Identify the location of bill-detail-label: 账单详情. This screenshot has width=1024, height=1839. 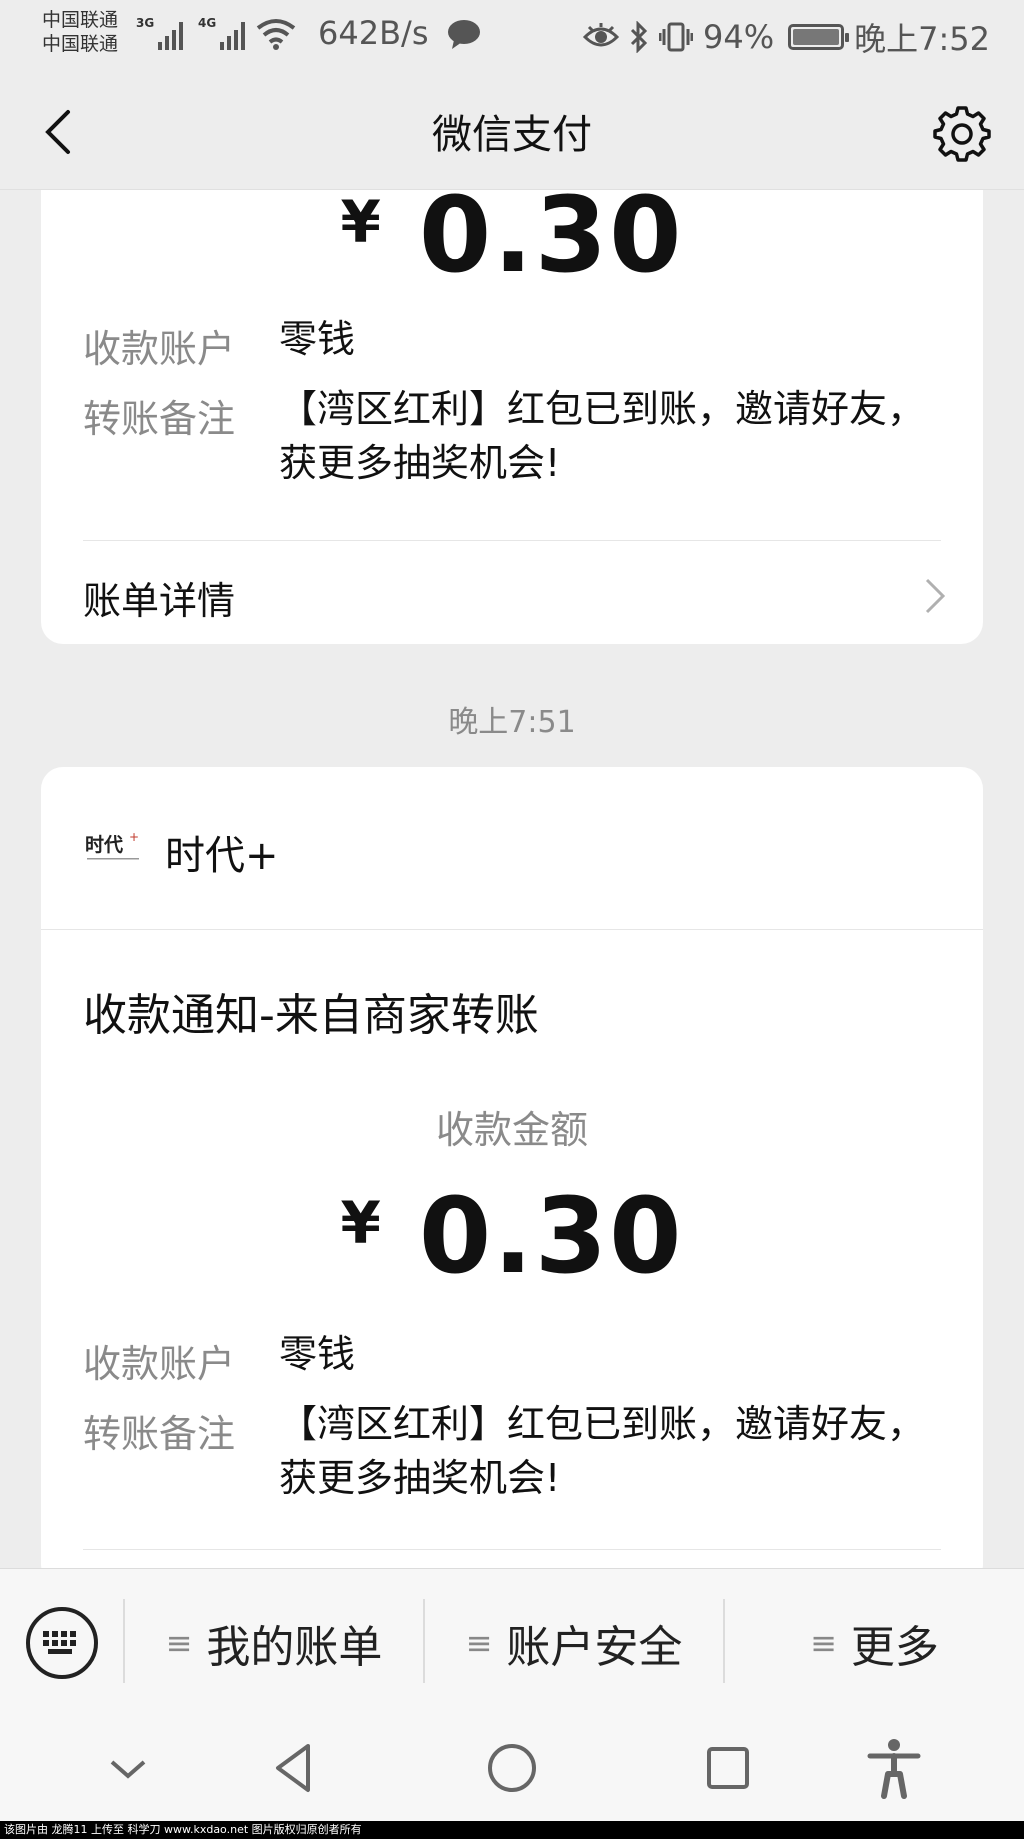
(159, 601).